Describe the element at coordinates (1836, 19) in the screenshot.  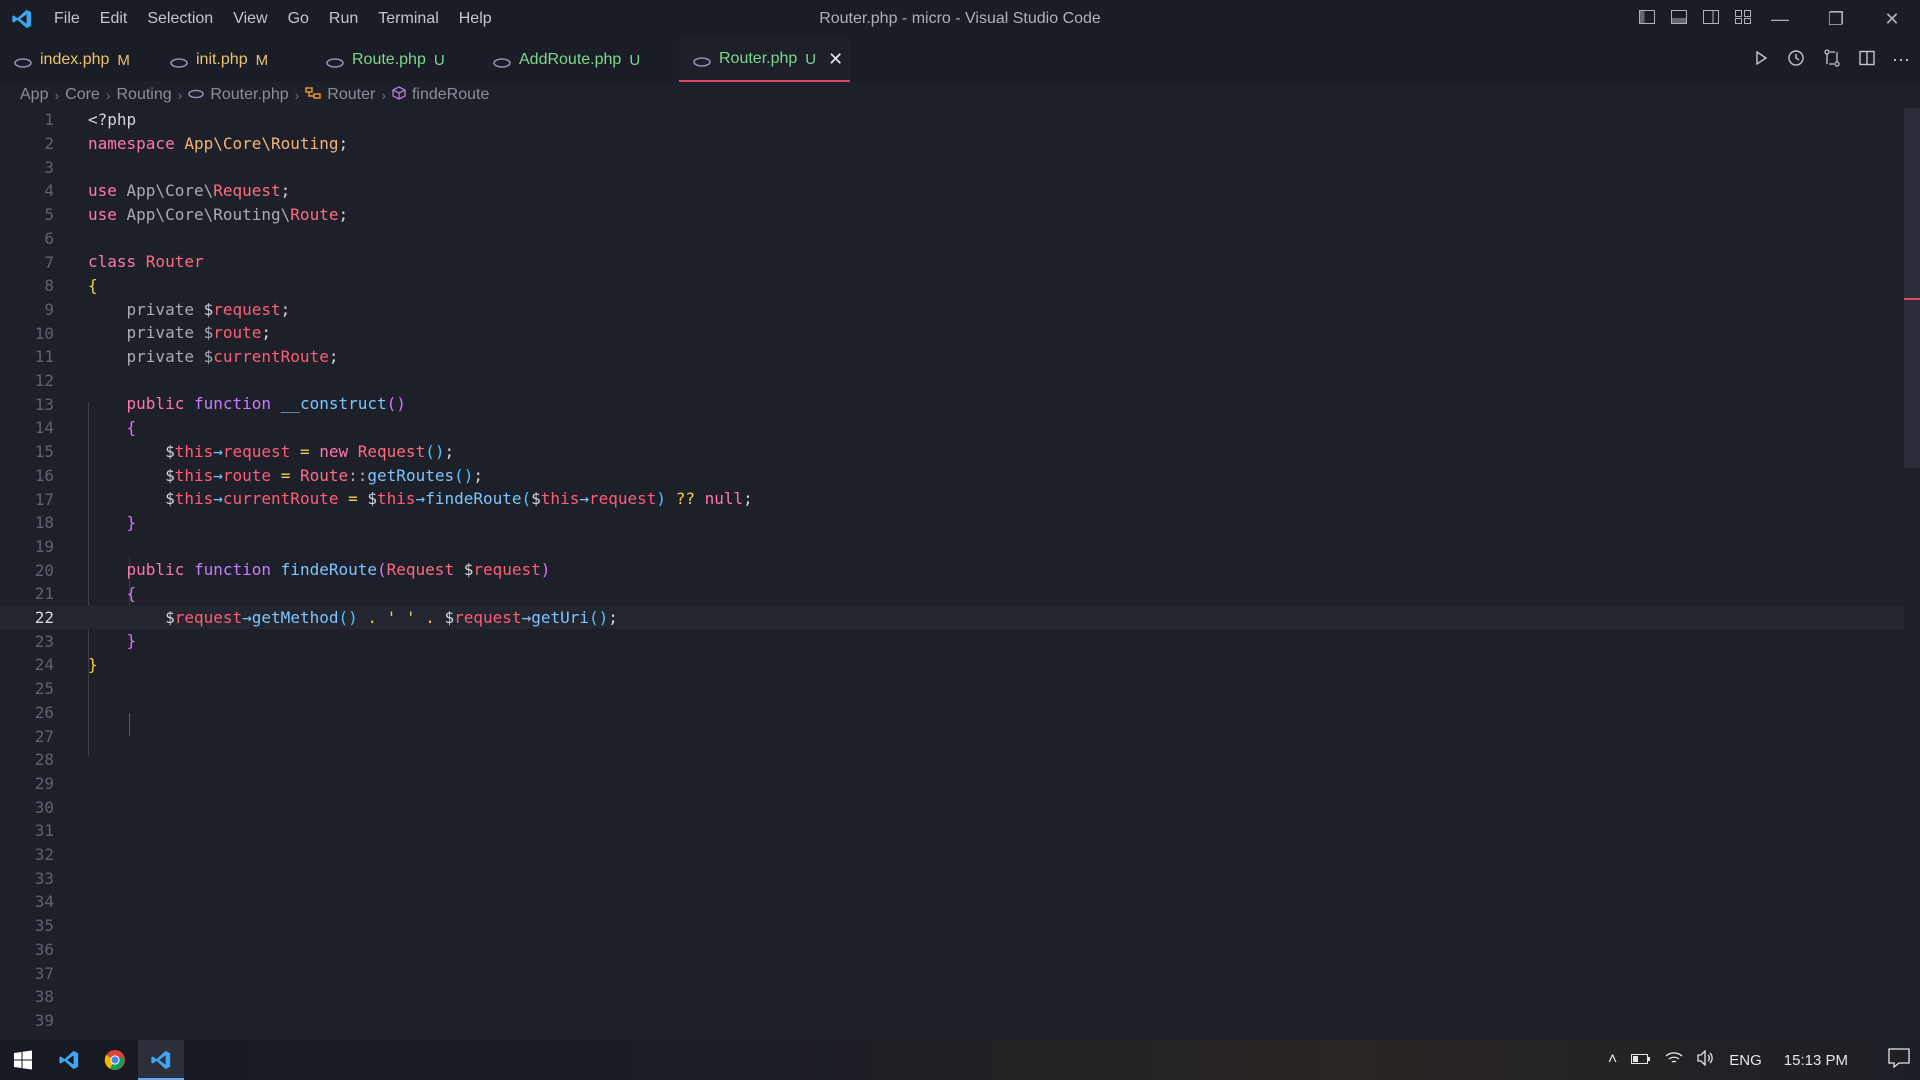
I see `restore-icon: ❐` at that location.